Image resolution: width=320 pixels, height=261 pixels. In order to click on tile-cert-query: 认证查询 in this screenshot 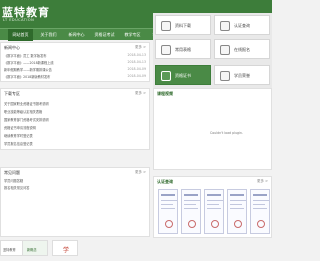, I will do `click(242, 25)`.